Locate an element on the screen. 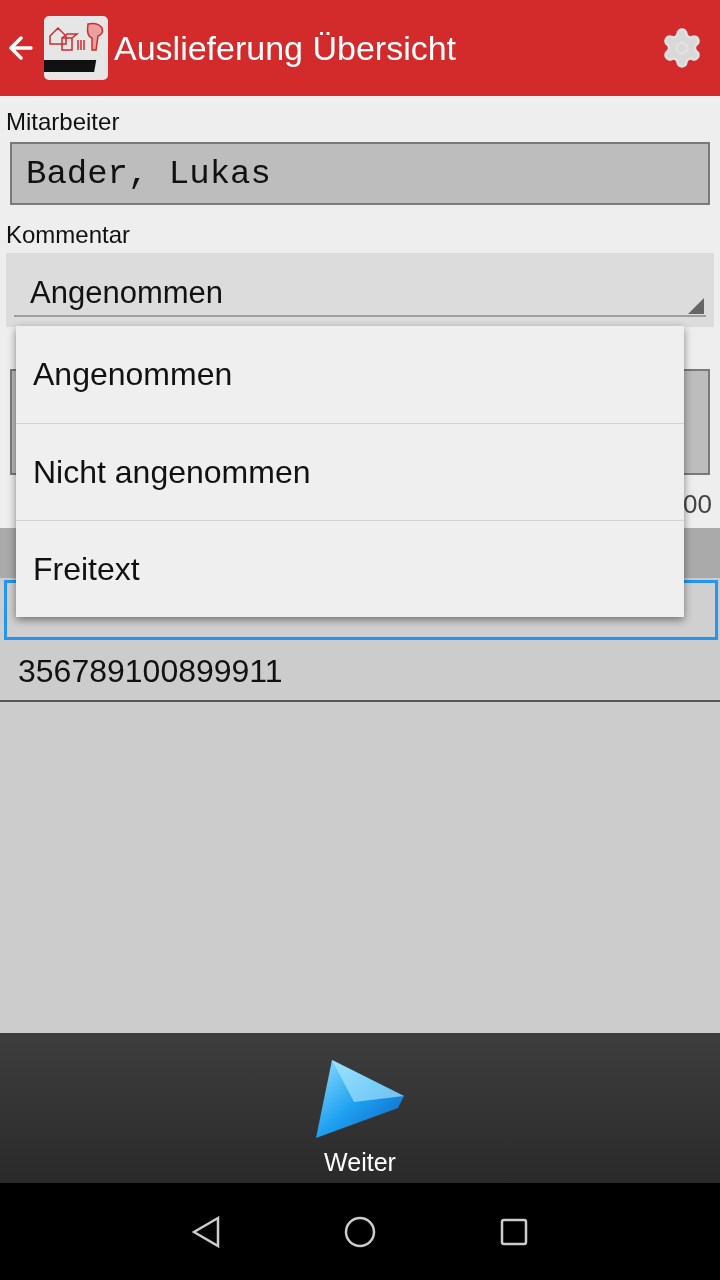 Image resolution: width=720 pixels, height=1280 pixels. dropdown-option: Angenommen is located at coordinates (350, 374).